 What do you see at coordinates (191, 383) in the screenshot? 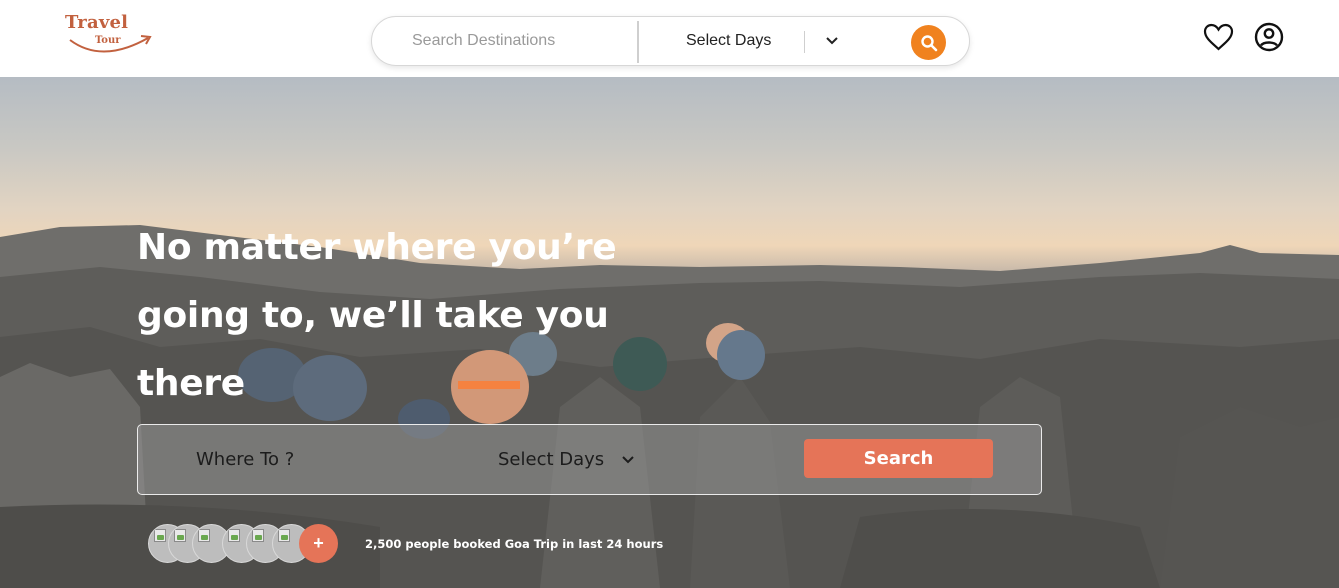
I see `headline-line: there` at bounding box center [191, 383].